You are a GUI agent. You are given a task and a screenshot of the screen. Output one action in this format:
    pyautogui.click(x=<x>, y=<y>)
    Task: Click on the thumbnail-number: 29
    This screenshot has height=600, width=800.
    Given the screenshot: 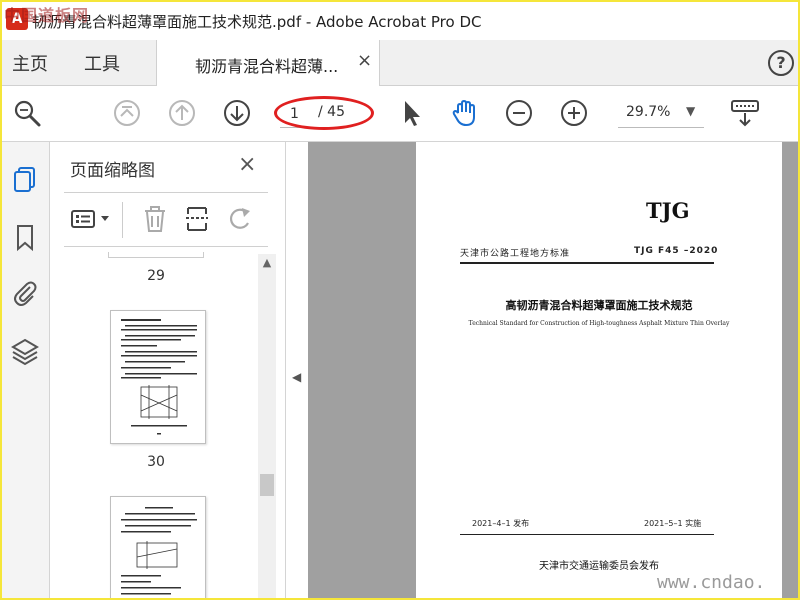 What is the action you would take?
    pyautogui.click(x=156, y=276)
    